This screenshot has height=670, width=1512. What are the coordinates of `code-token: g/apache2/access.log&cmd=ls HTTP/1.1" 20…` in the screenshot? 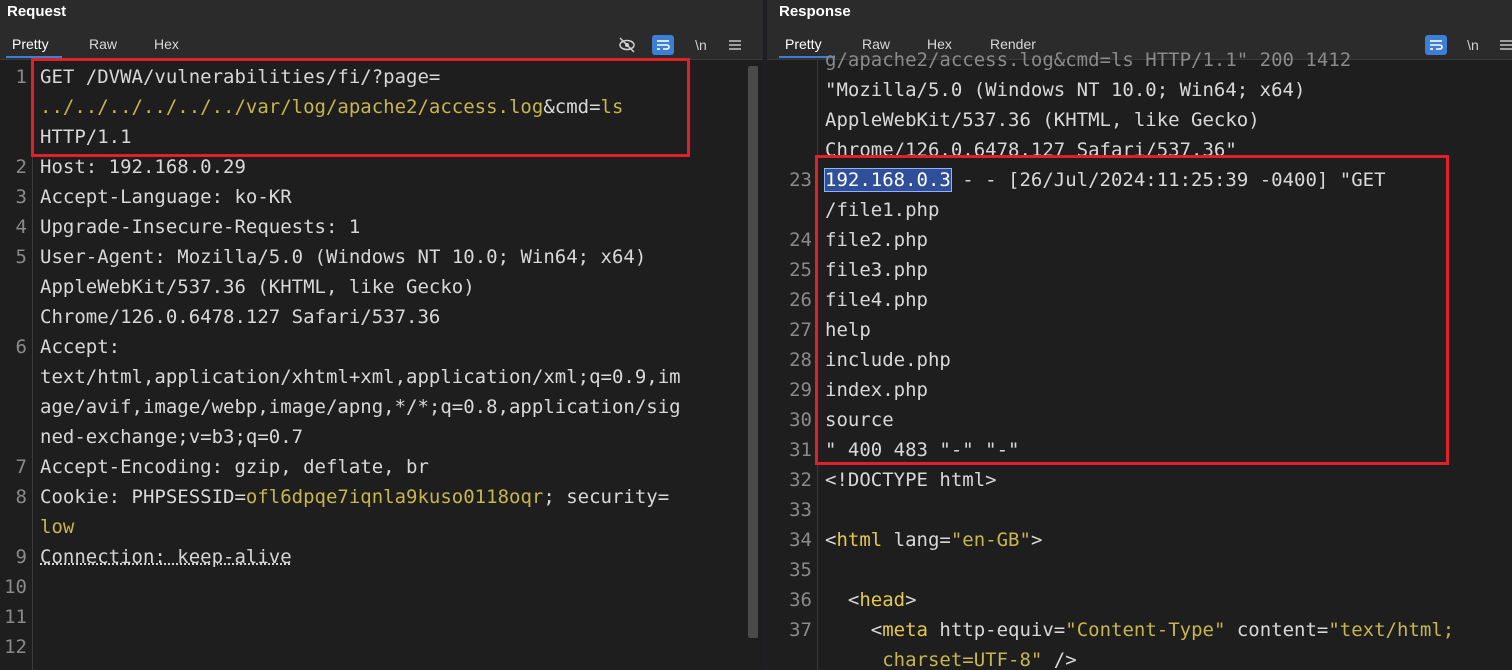 It's located at (1088, 60).